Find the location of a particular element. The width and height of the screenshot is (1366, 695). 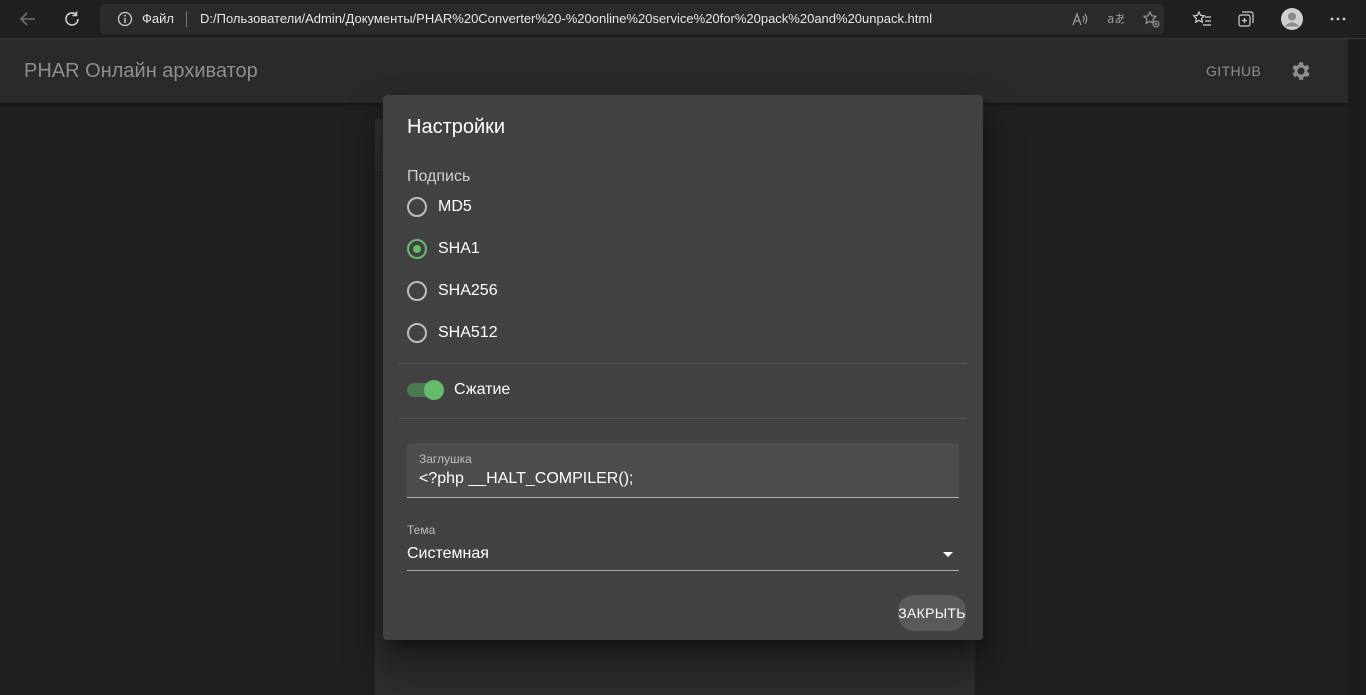

refresh-button is located at coordinates (72, 19).